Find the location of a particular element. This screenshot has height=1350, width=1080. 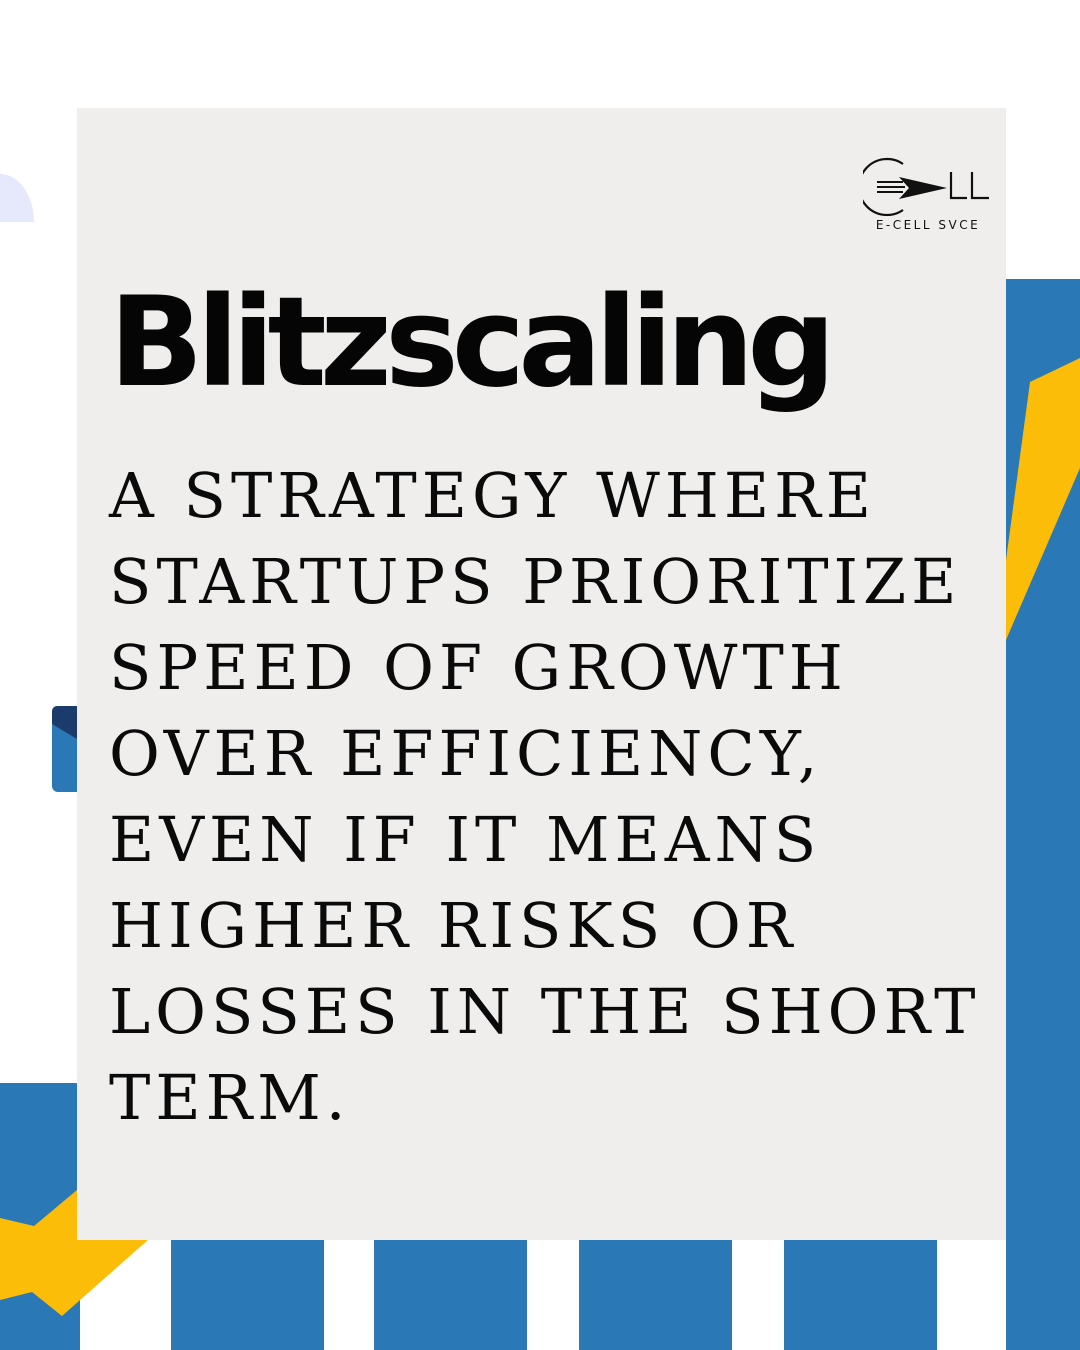

definition-line: LOSSES IN THE SHORT is located at coordinates (545, 1011).